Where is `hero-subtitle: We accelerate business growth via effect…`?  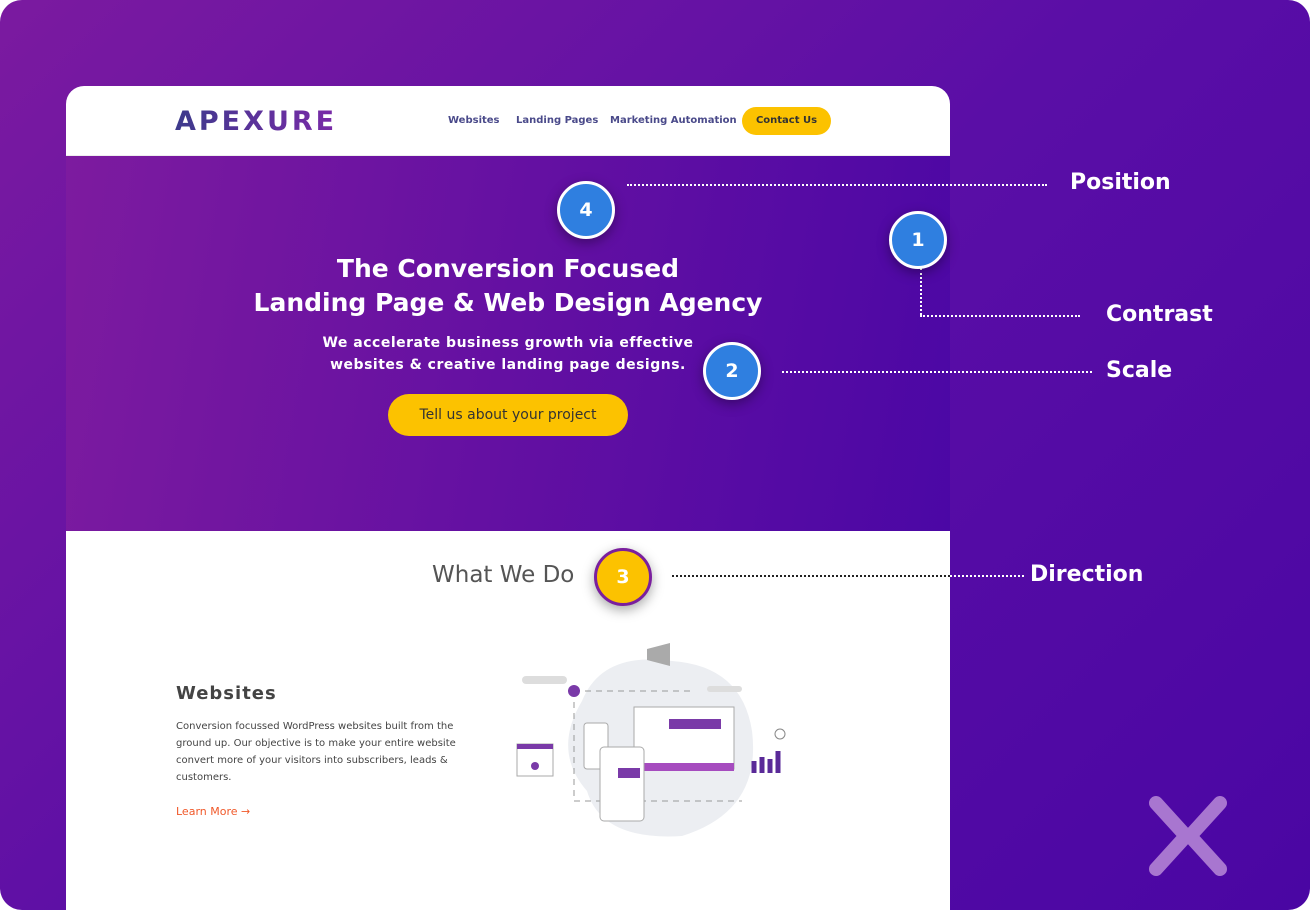 hero-subtitle: We accelerate business growth via effect… is located at coordinates (508, 354).